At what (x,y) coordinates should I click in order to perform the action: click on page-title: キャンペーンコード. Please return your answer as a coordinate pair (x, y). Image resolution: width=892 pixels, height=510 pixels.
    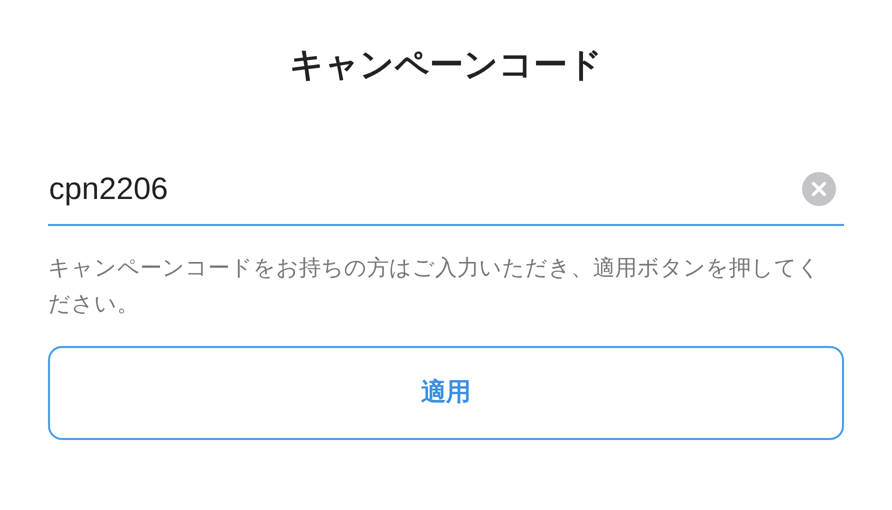
    Looking at the image, I should click on (446, 65).